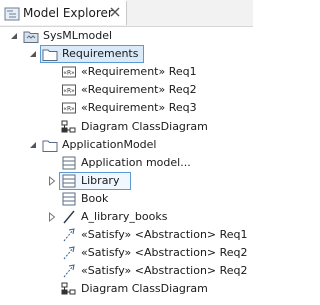 This screenshot has width=320, height=305. What do you see at coordinates (126, 199) in the screenshot?
I see `tree-item: Book` at bounding box center [126, 199].